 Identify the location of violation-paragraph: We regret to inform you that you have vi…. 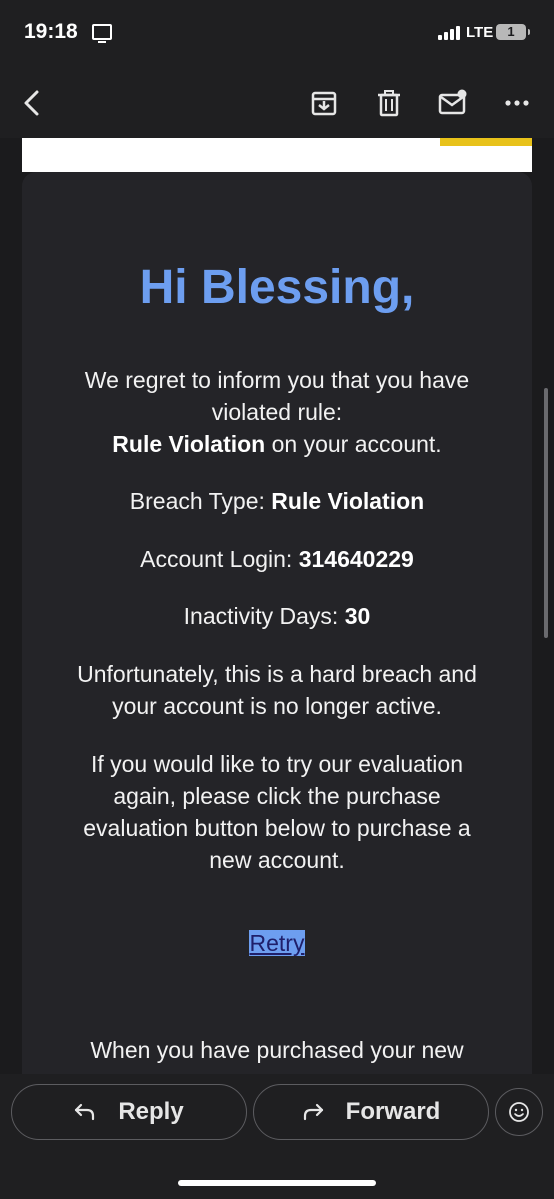
(277, 412).